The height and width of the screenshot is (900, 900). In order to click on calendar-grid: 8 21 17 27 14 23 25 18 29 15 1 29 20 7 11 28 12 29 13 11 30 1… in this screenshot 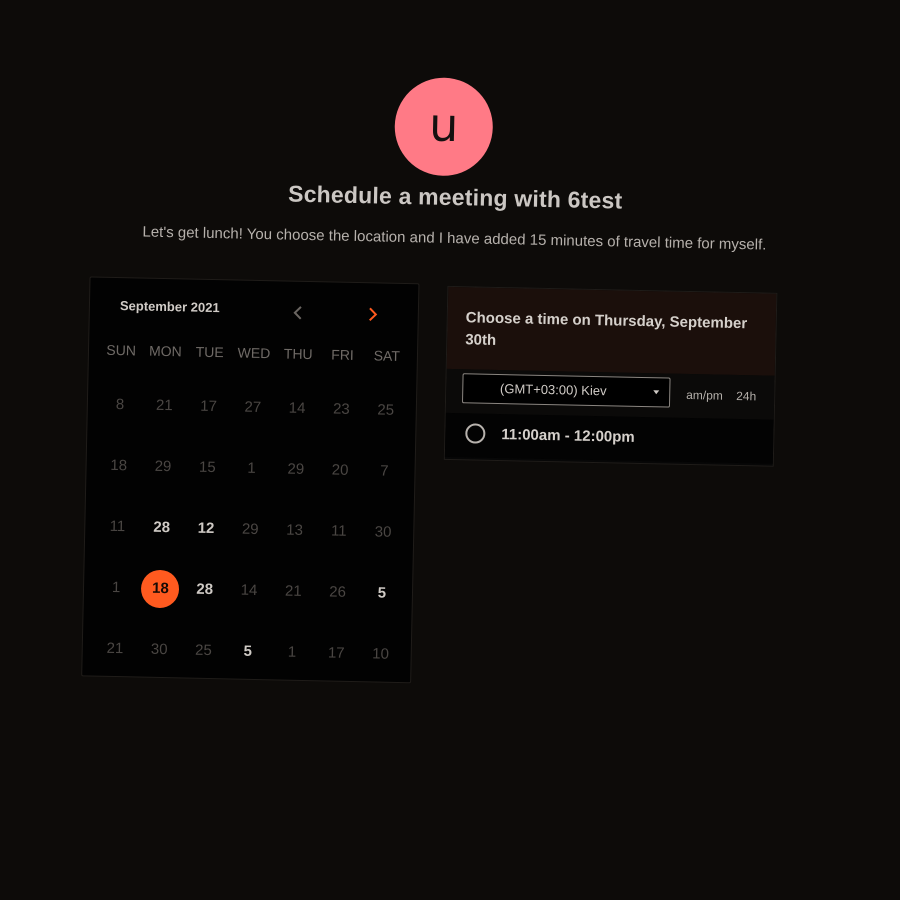, I will do `click(250, 529)`.